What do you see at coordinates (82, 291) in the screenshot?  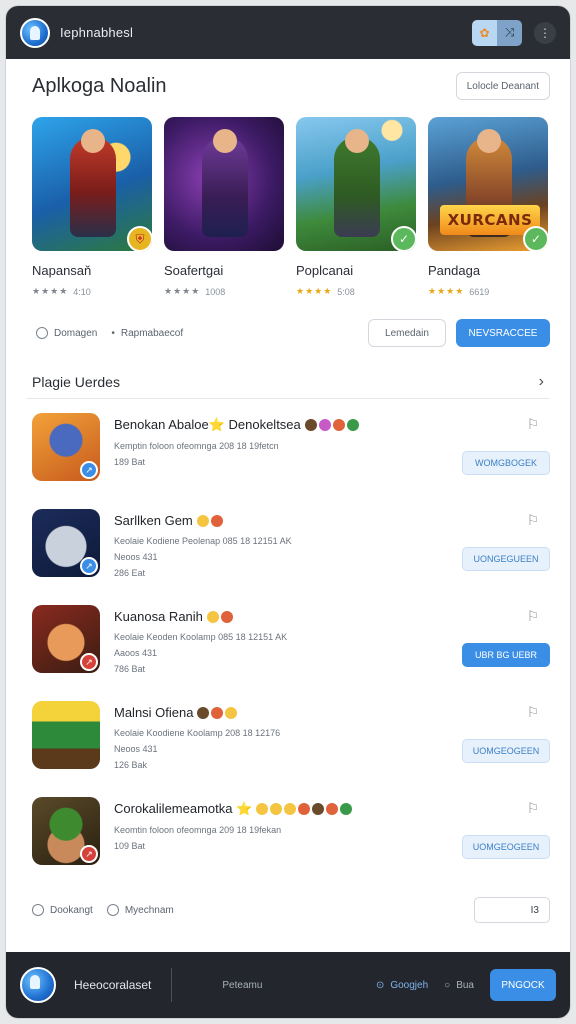 I see `rating-value: 4:10` at bounding box center [82, 291].